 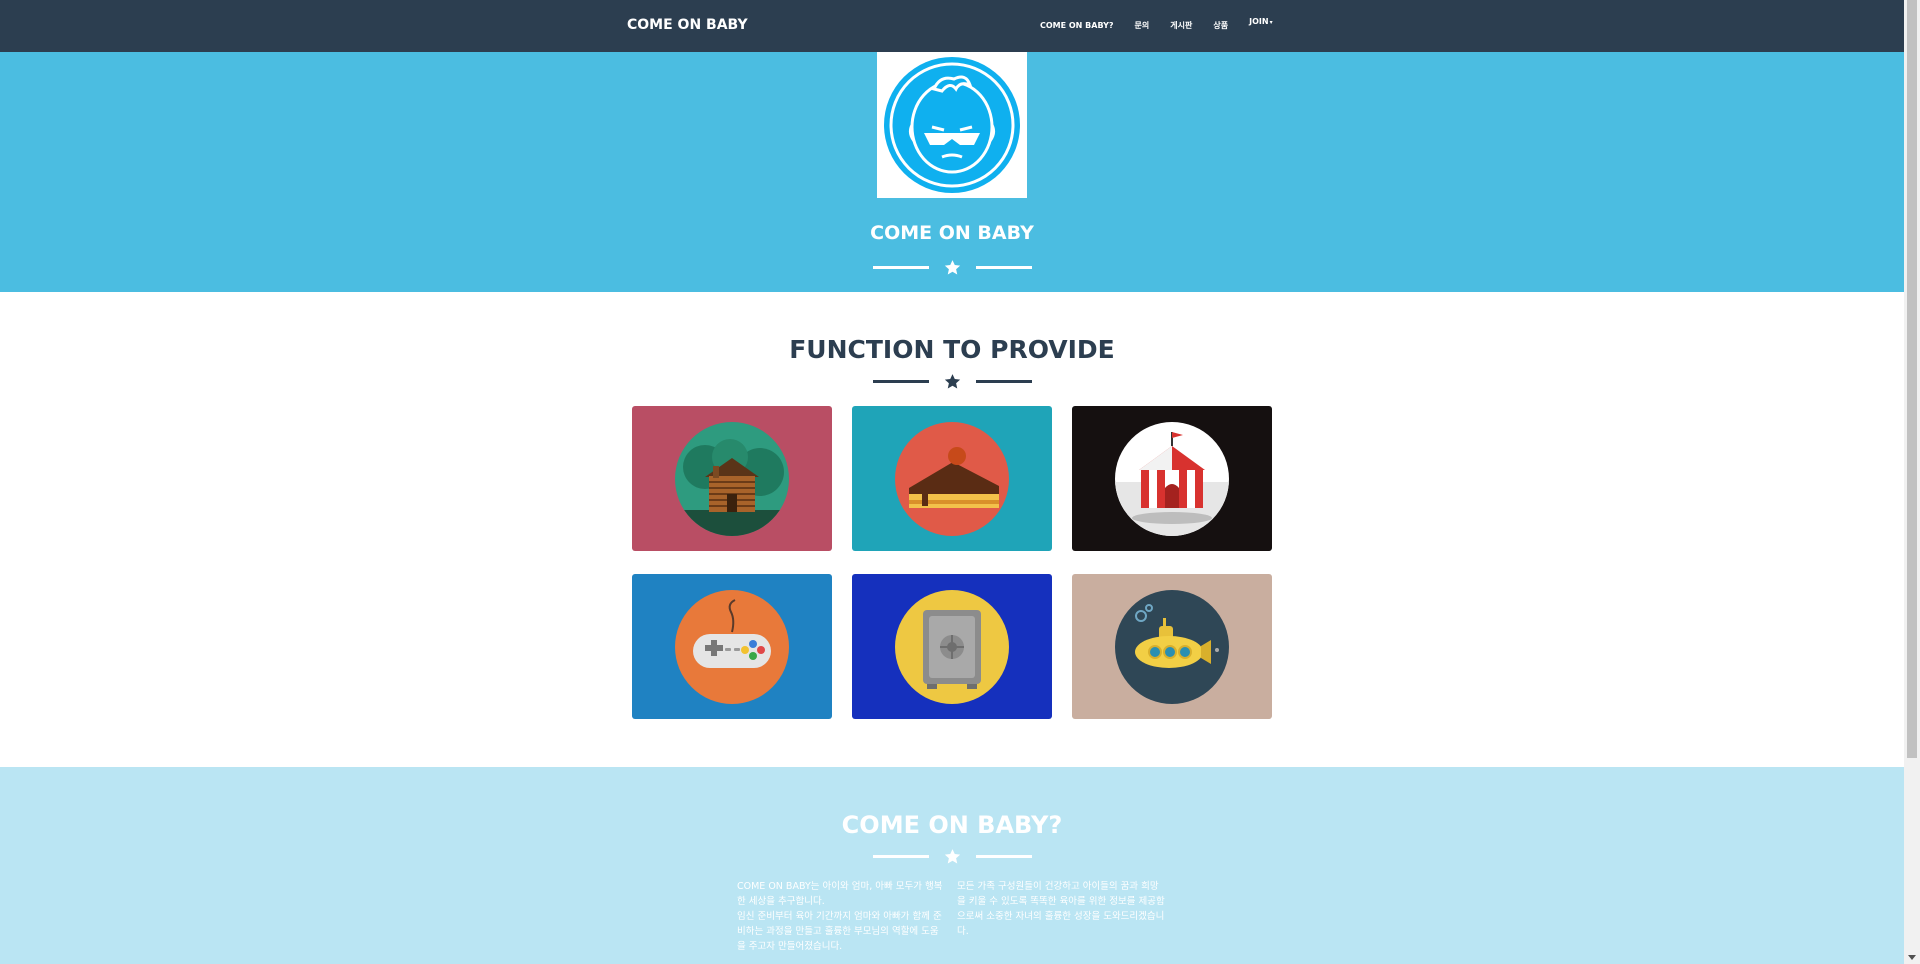 What do you see at coordinates (1177, 635) in the screenshot?
I see `submarine-icon` at bounding box center [1177, 635].